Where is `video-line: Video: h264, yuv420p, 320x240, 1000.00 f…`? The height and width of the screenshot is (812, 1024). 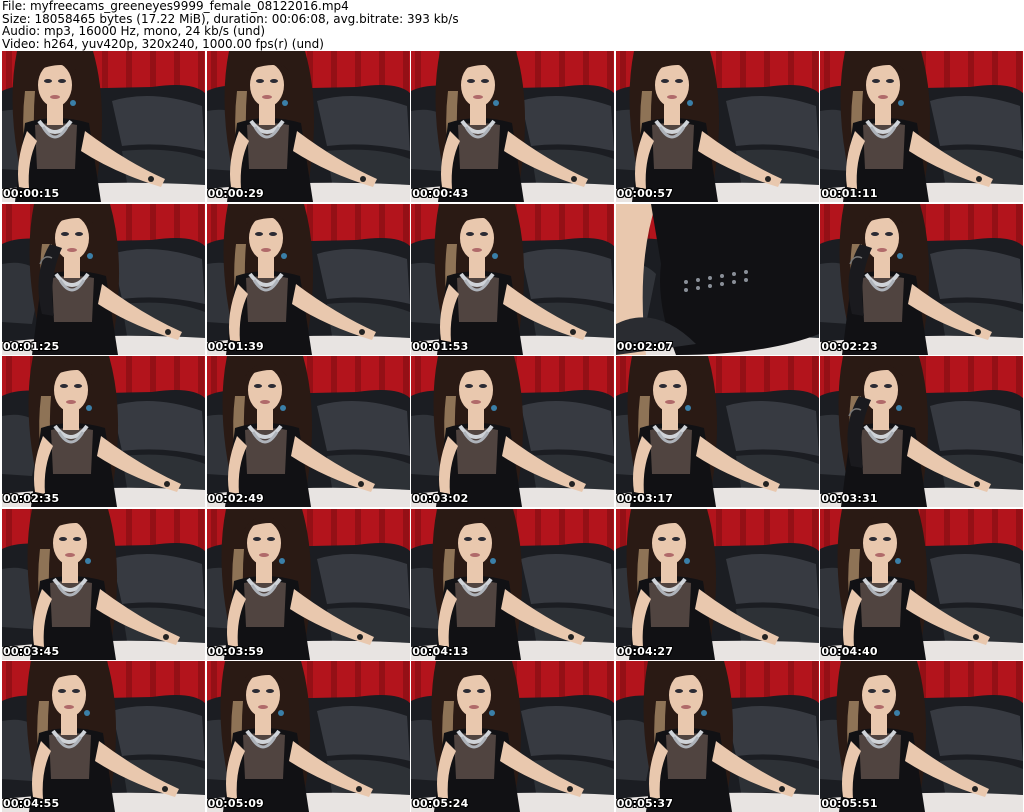
video-line: Video: h264, yuv420p, 320x240, 1000.00 f… is located at coordinates (163, 43).